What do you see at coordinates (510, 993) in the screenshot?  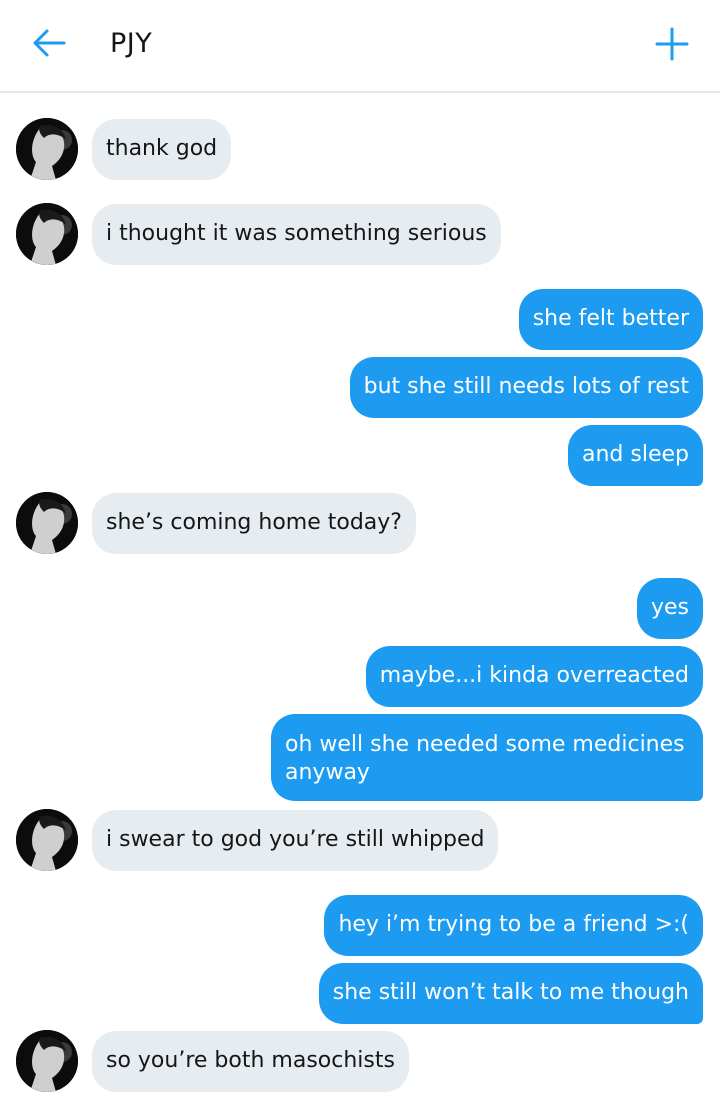 I see `message-bubble-outgoing: she still won’t talk to me though` at bounding box center [510, 993].